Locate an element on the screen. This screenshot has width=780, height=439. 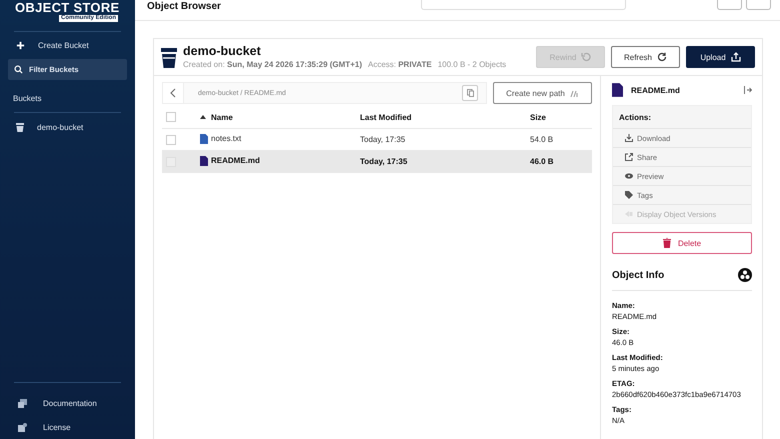
object-info-icon is located at coordinates (745, 275).